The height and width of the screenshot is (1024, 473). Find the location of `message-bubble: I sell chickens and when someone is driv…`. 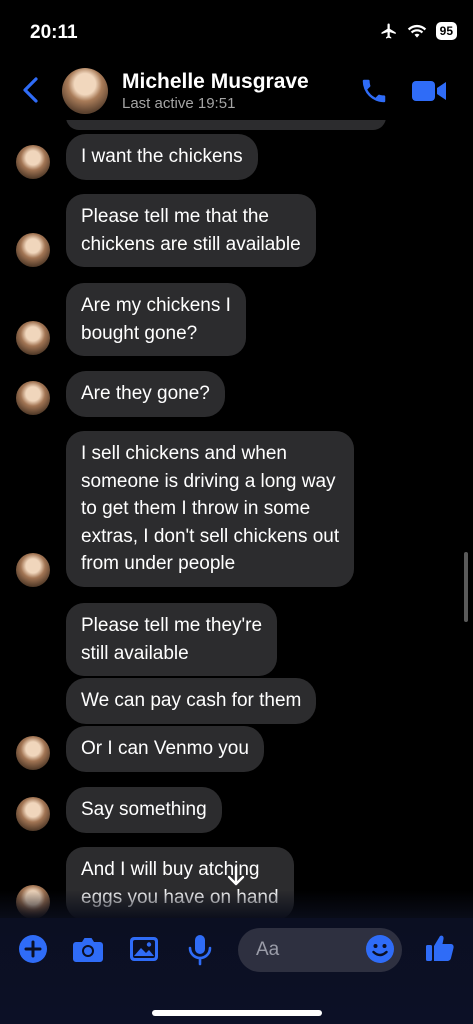

message-bubble: I sell chickens and when someone is driv… is located at coordinates (210, 509).